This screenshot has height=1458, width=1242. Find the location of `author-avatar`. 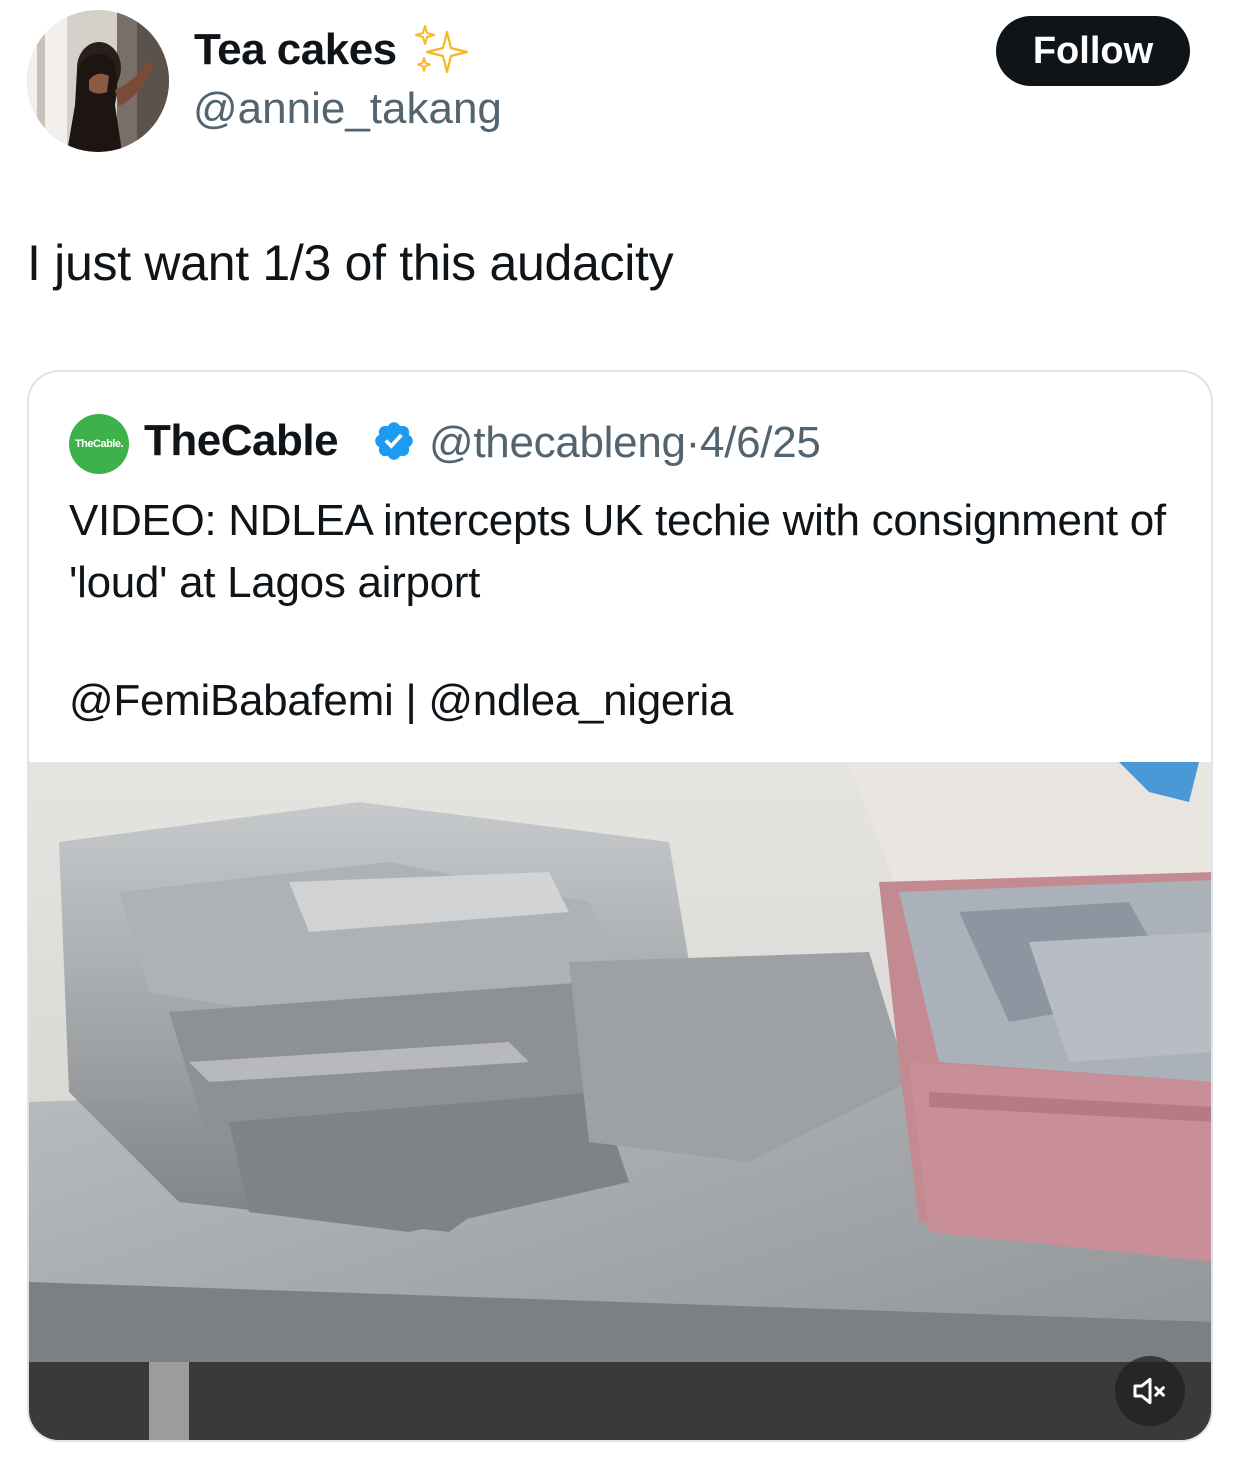

author-avatar is located at coordinates (98, 81).